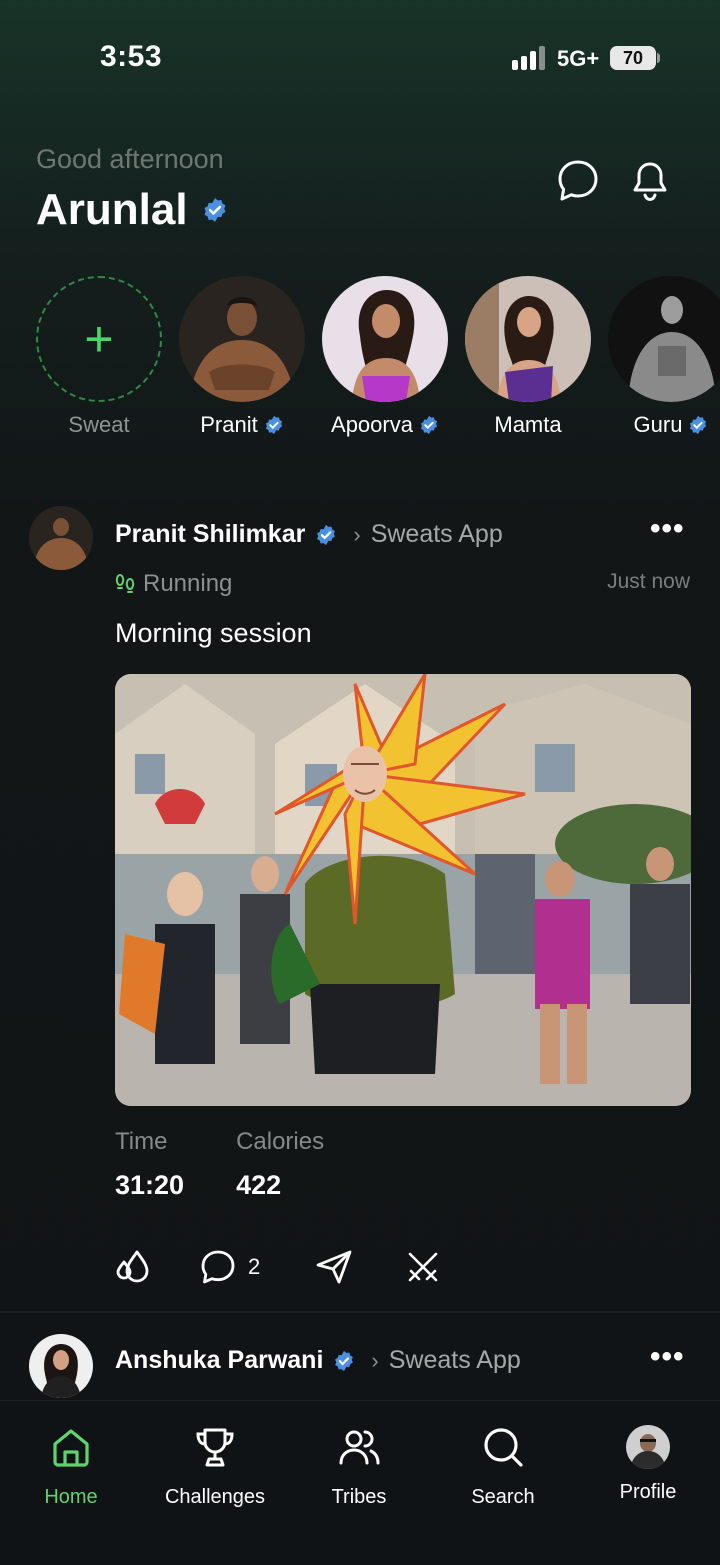 The height and width of the screenshot is (1565, 720). I want to click on post-actions: 2, so click(295, 1268).